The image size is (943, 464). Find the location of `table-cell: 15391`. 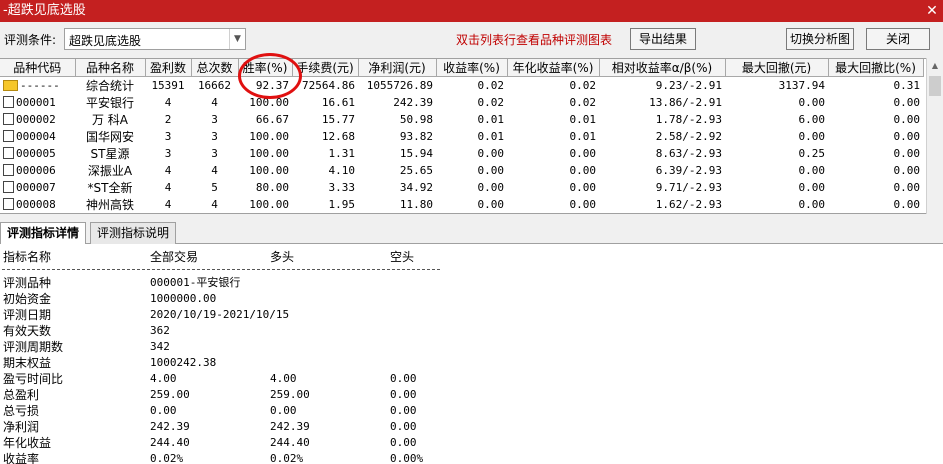

table-cell: 15391 is located at coordinates (168, 86).